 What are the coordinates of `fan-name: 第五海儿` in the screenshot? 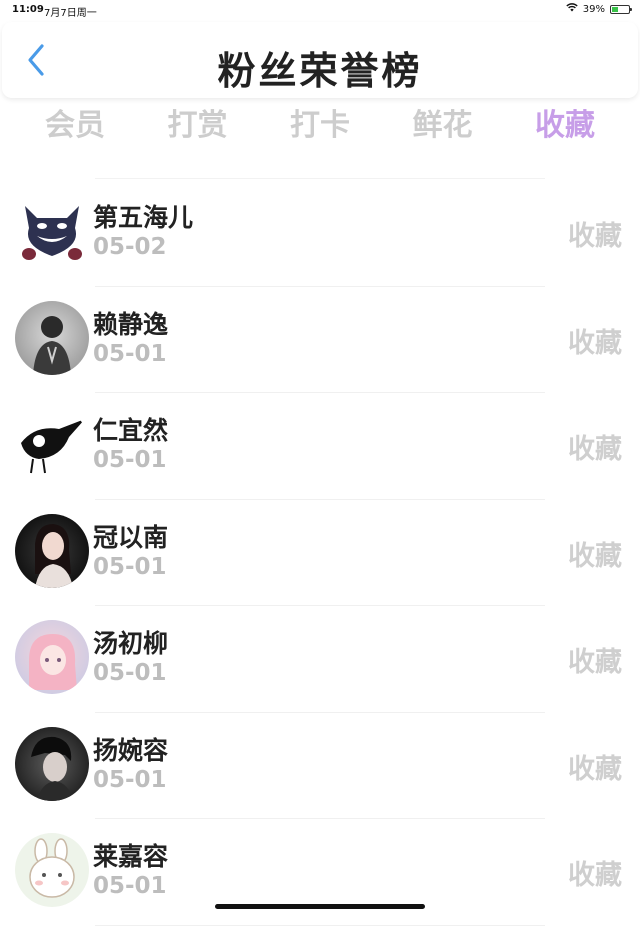 It's located at (143, 217).